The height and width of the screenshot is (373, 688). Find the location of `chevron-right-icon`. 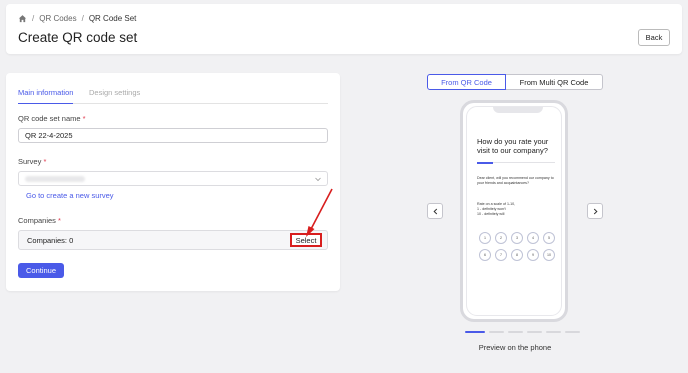

chevron-right-icon is located at coordinates (595, 211).